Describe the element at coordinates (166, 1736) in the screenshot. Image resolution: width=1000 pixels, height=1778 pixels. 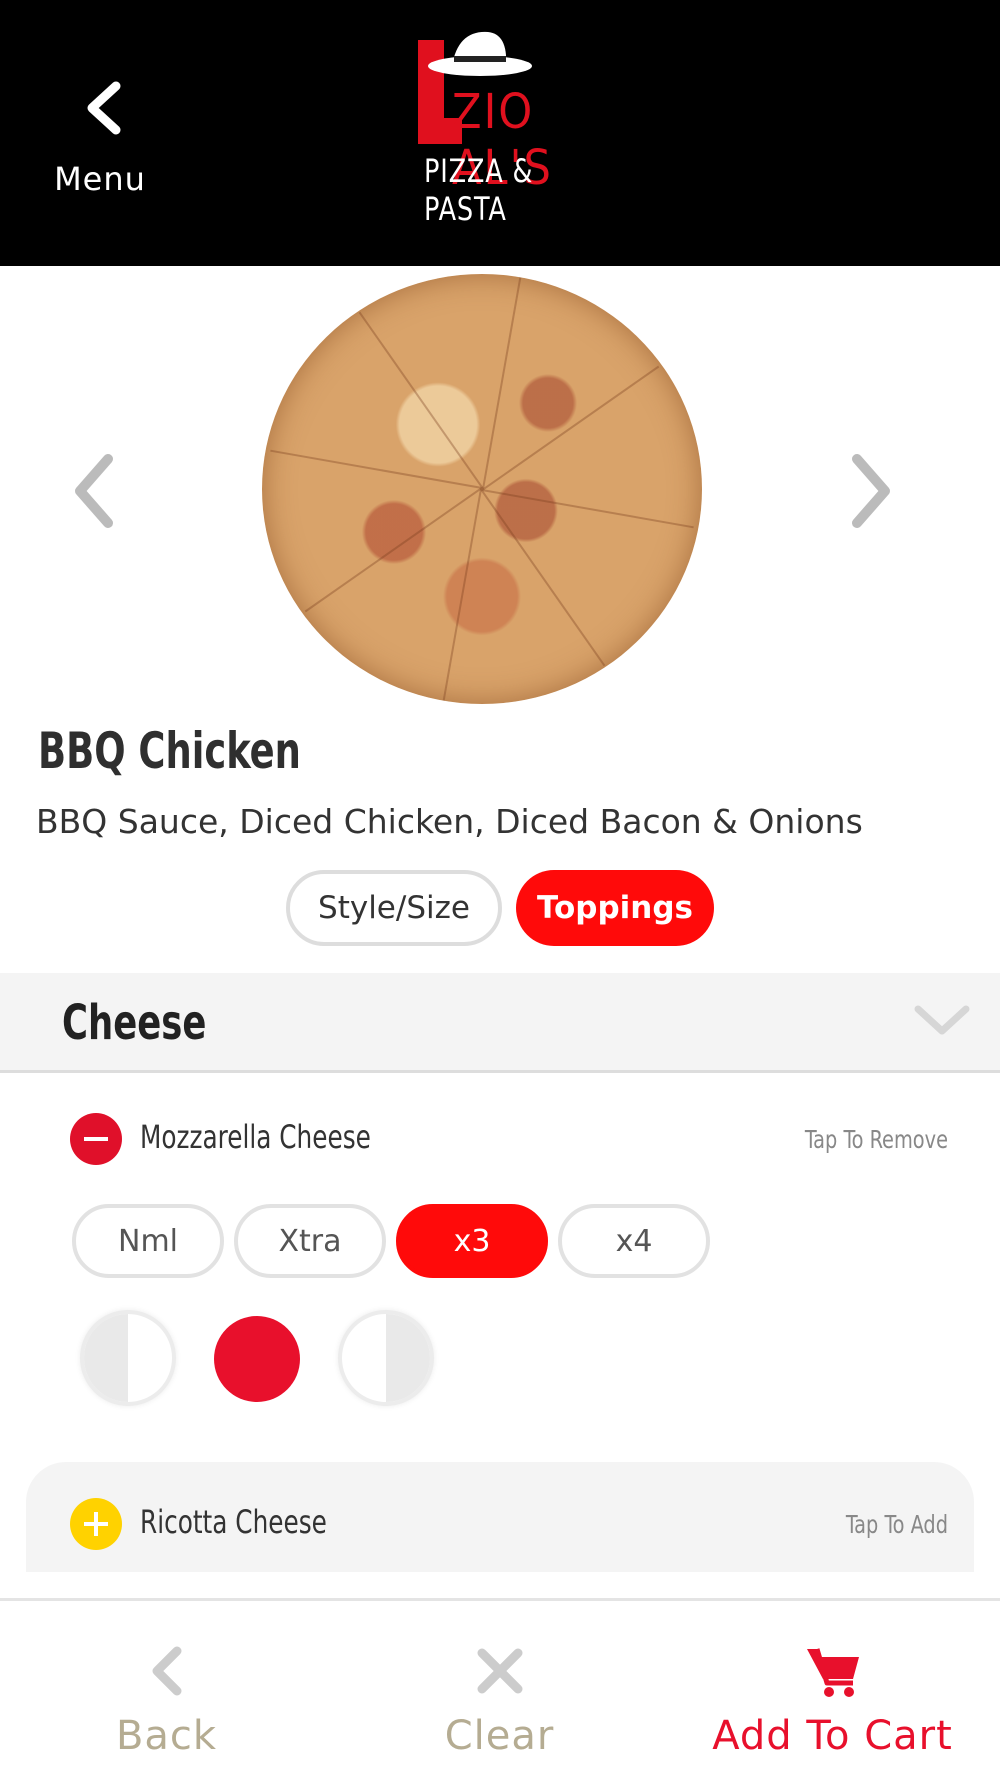
I see `back-button-label: Back` at that location.